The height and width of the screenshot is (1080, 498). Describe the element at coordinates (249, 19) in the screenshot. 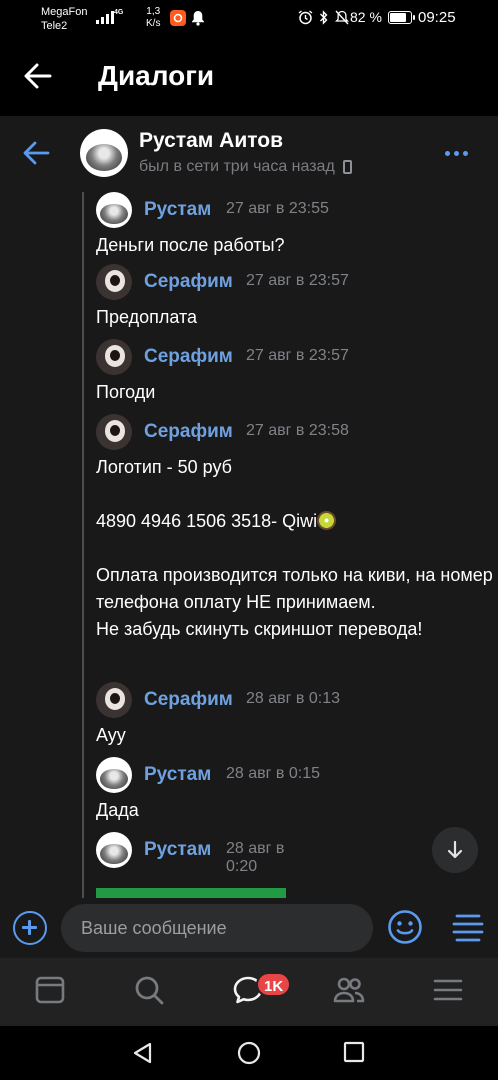

I see `status-bar: MegaFon Tele2 4G 1,3 K/s 82 % 09:25` at that location.